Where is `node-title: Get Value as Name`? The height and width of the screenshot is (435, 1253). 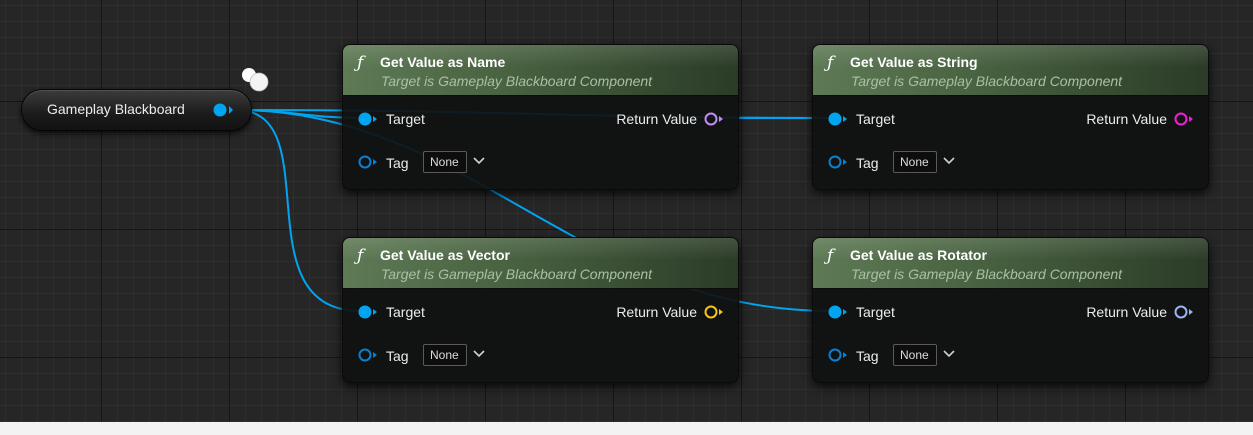 node-title: Get Value as Name is located at coordinates (443, 62).